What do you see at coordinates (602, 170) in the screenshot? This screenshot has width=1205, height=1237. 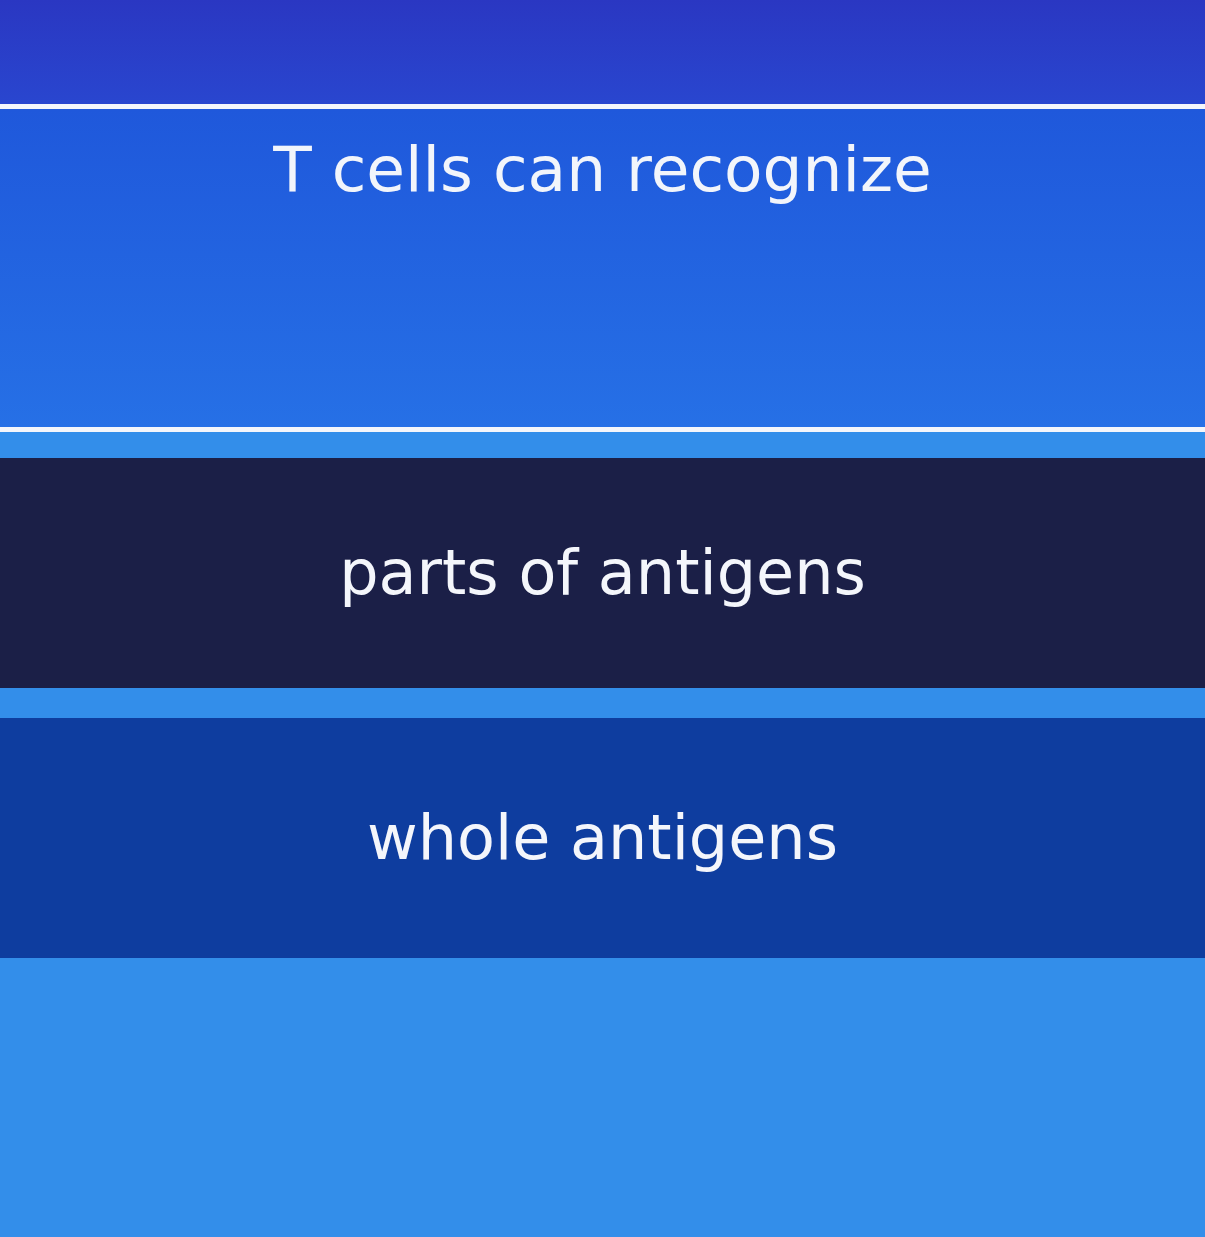 I see `question-text: T cells can recognize` at bounding box center [602, 170].